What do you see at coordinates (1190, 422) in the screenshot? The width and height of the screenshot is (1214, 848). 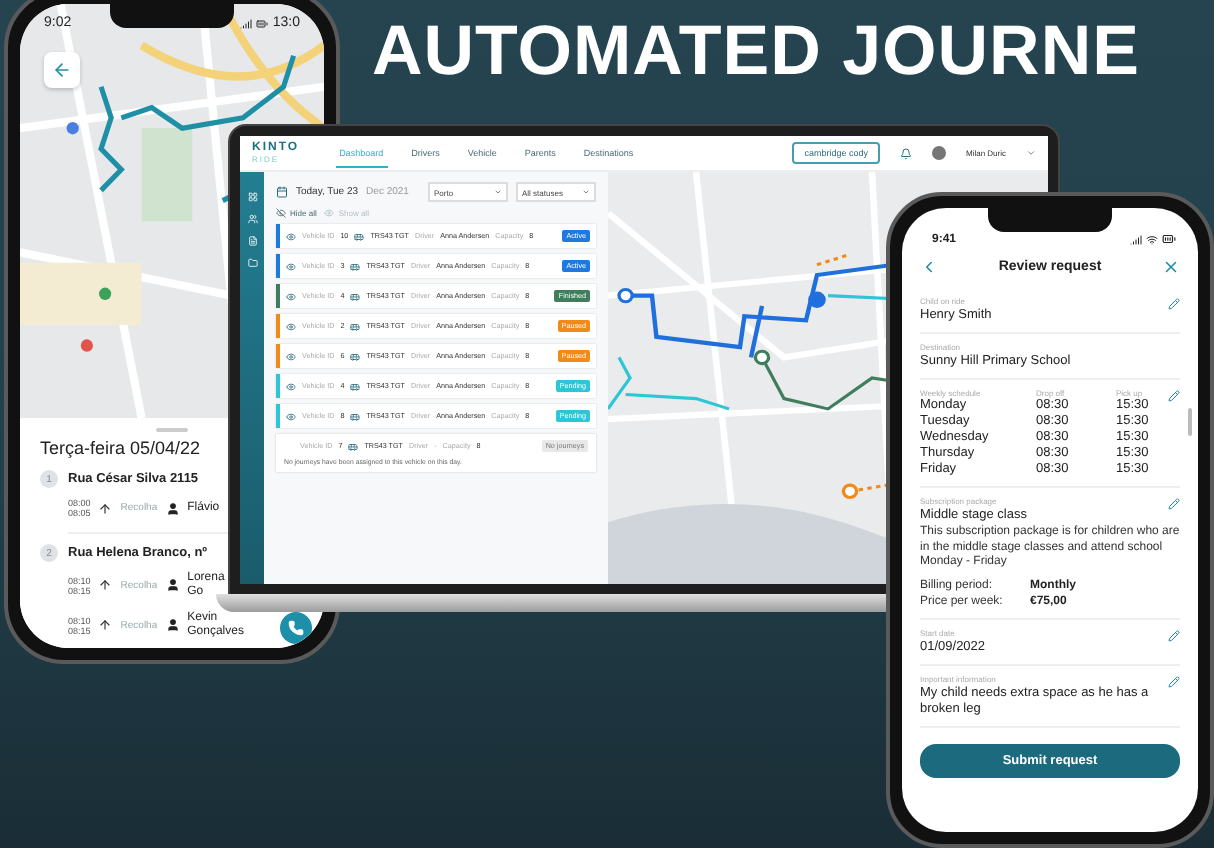 I see `scrollbar` at bounding box center [1190, 422].